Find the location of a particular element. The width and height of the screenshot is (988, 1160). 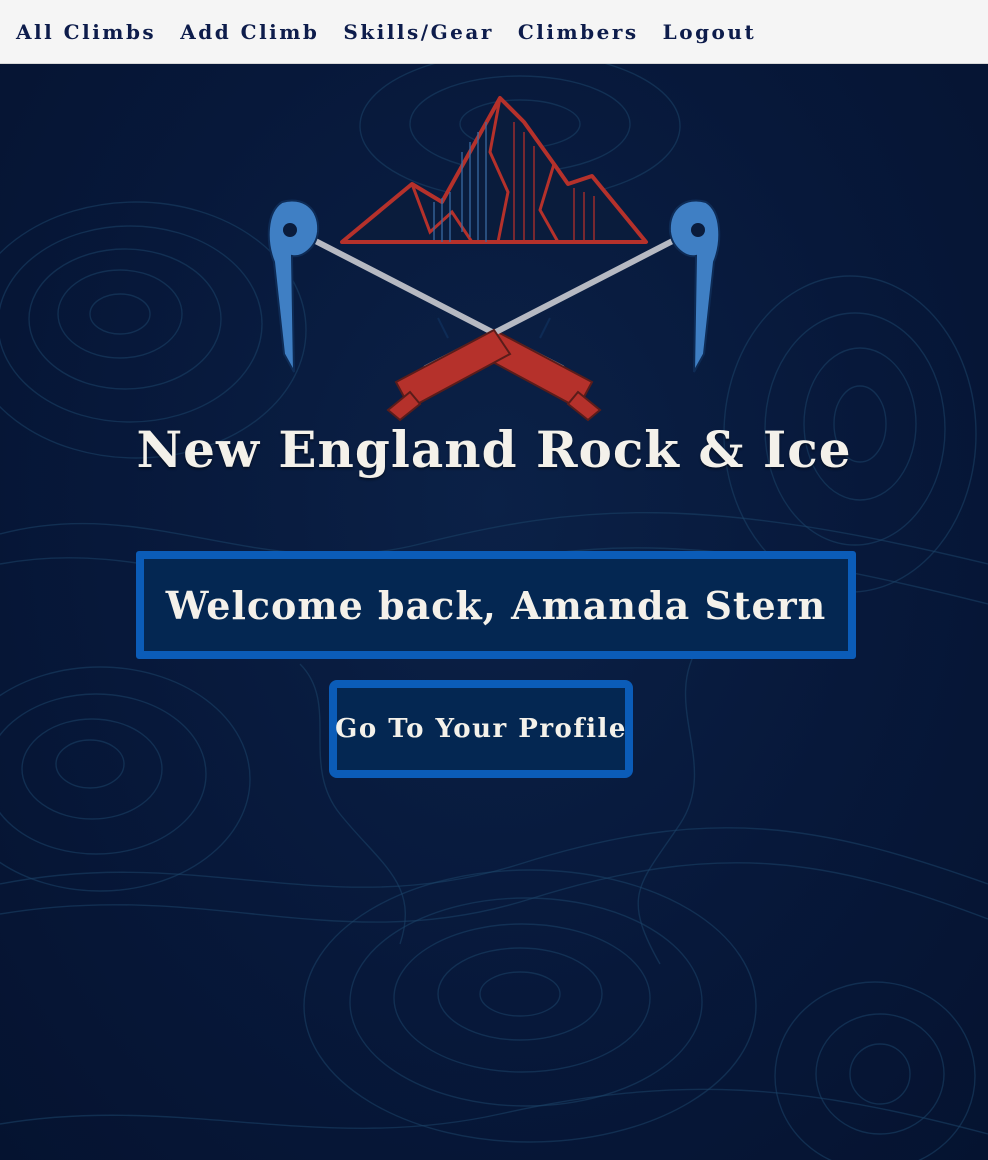

nav-link-all-climbs: All Climbs is located at coordinates (86, 32).